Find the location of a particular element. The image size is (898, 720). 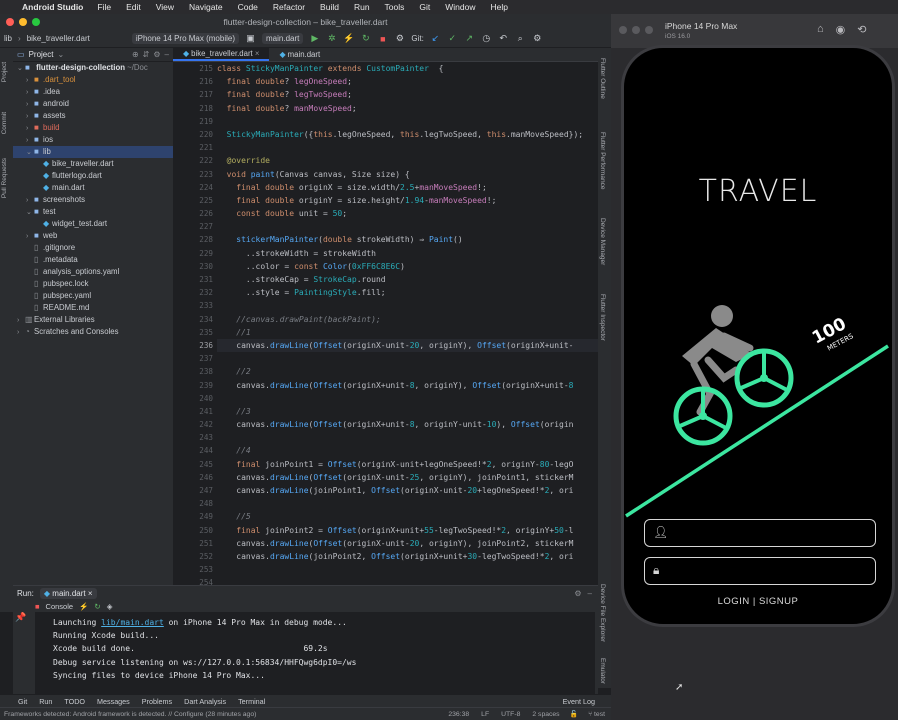

stop-icon: ■ is located at coordinates (37, 606).